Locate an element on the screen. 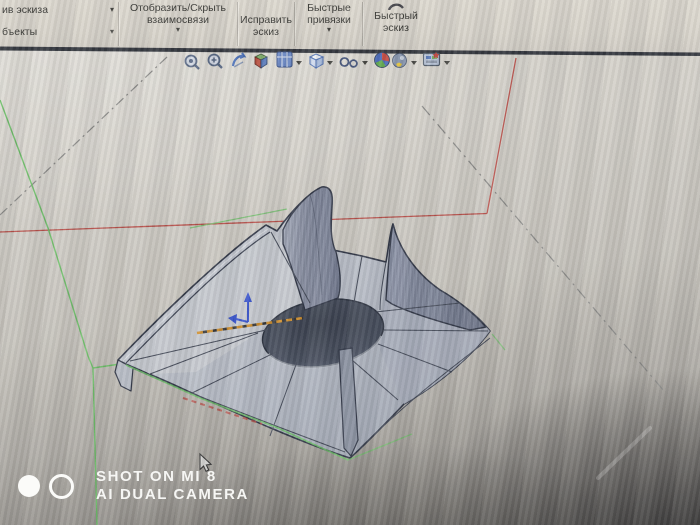 The width and height of the screenshot is (700, 525). construction-centerline-left is located at coordinates (84, 135).